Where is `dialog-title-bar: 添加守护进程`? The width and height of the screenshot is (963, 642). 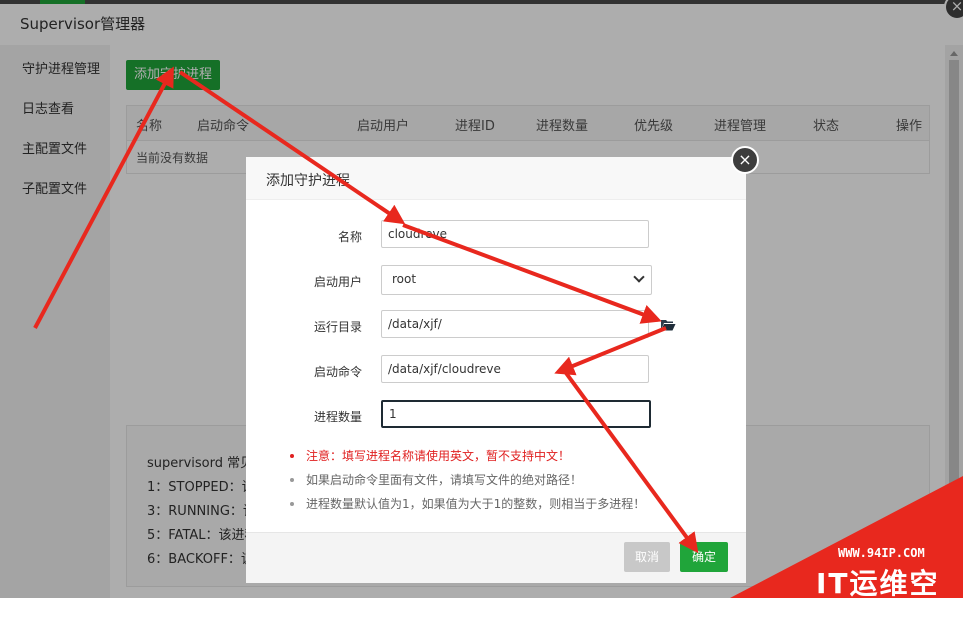
dialog-title-bar: 添加守护进程 is located at coordinates (496, 178).